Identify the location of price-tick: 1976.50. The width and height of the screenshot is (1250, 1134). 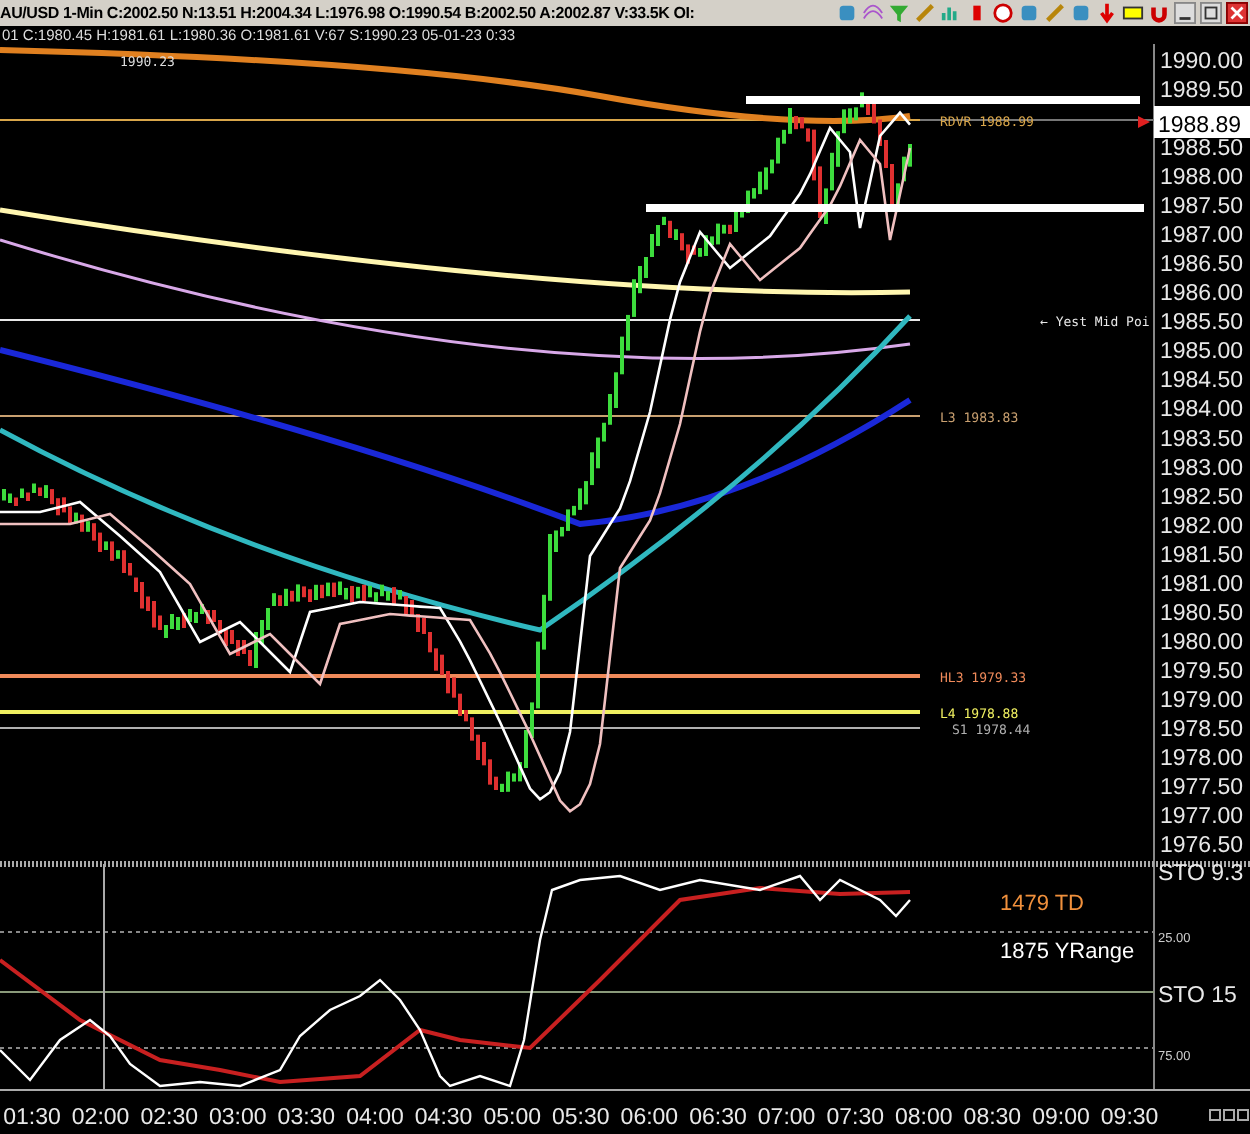
(1202, 846).